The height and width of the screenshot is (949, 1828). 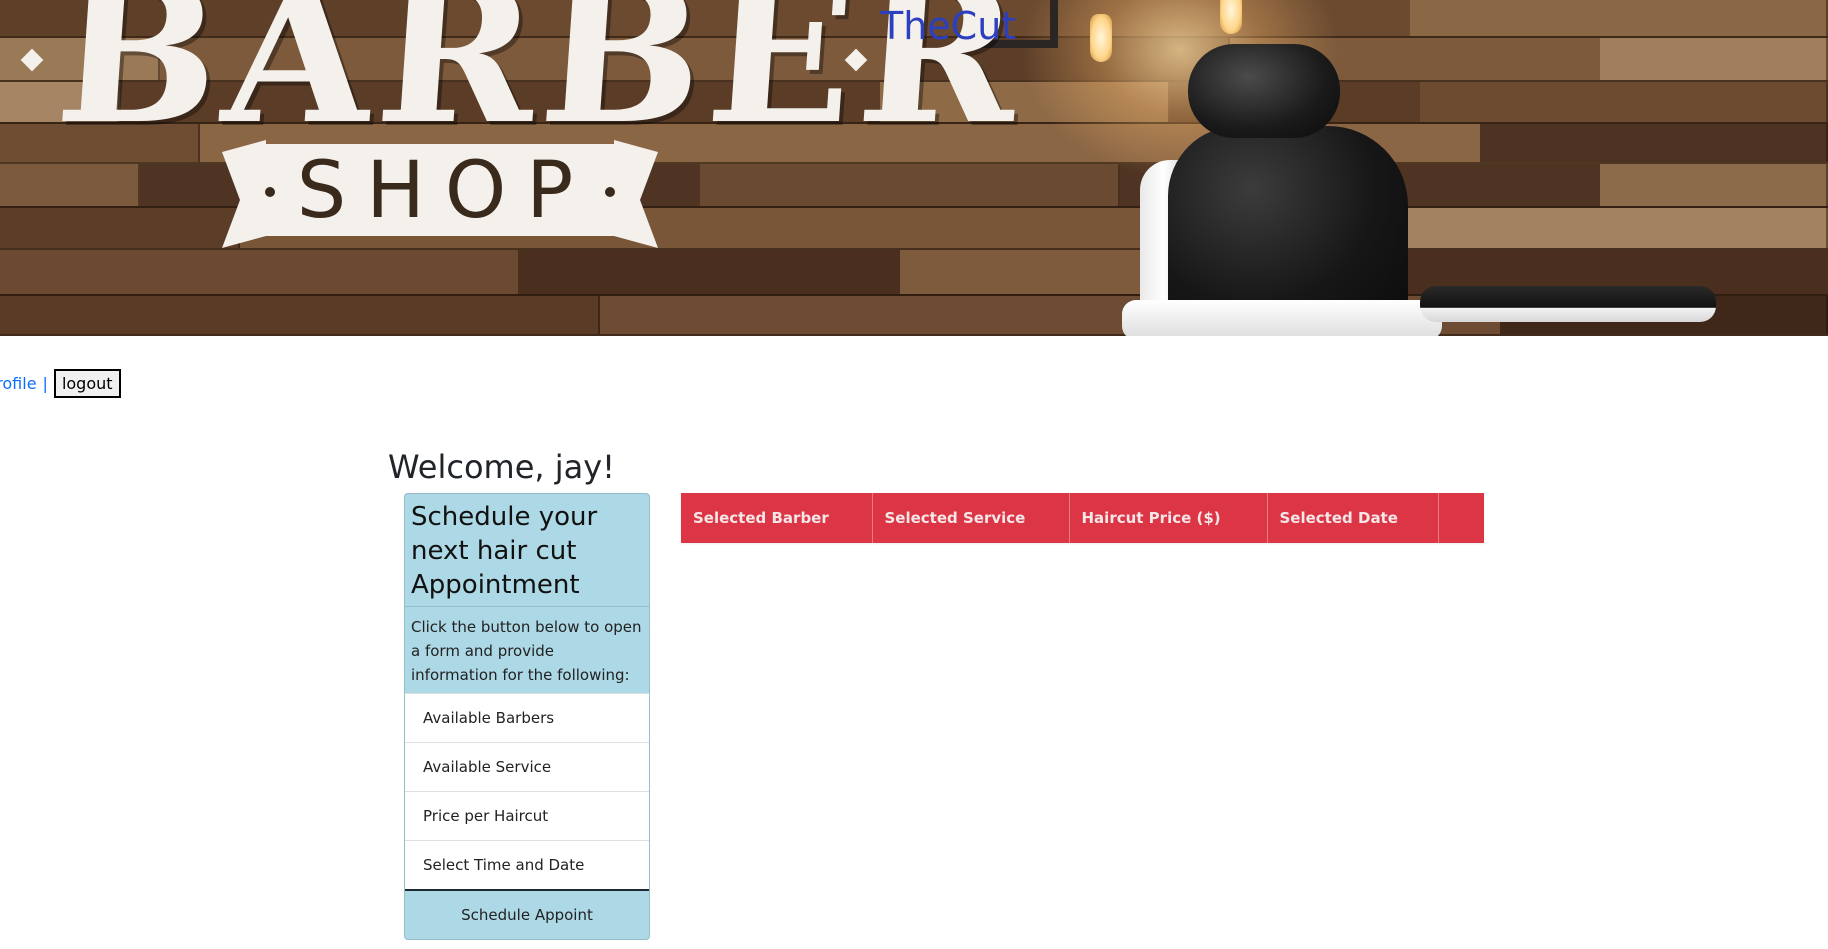 What do you see at coordinates (527, 815) in the screenshot?
I see `list-item-price: Price per Haircut` at bounding box center [527, 815].